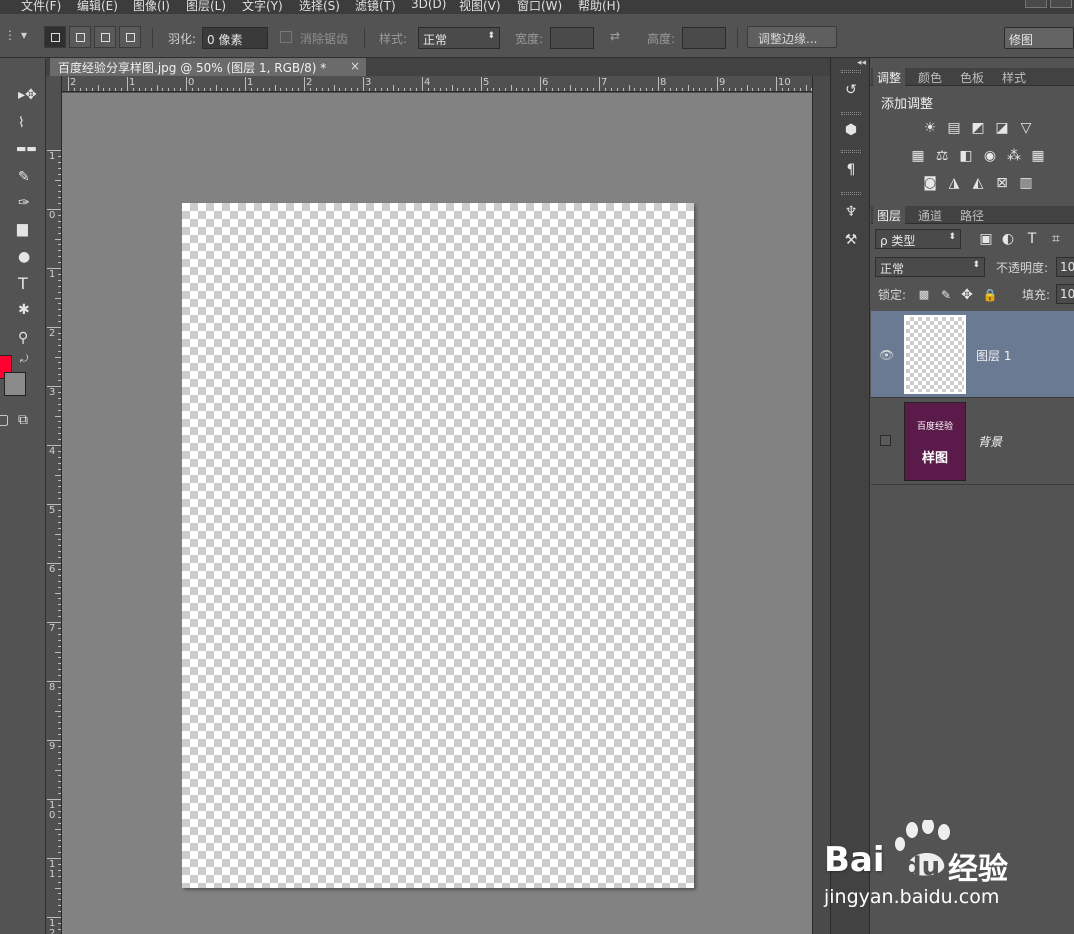 The height and width of the screenshot is (934, 1074). I want to click on screen-mode-icon: ⧉, so click(23, 420).